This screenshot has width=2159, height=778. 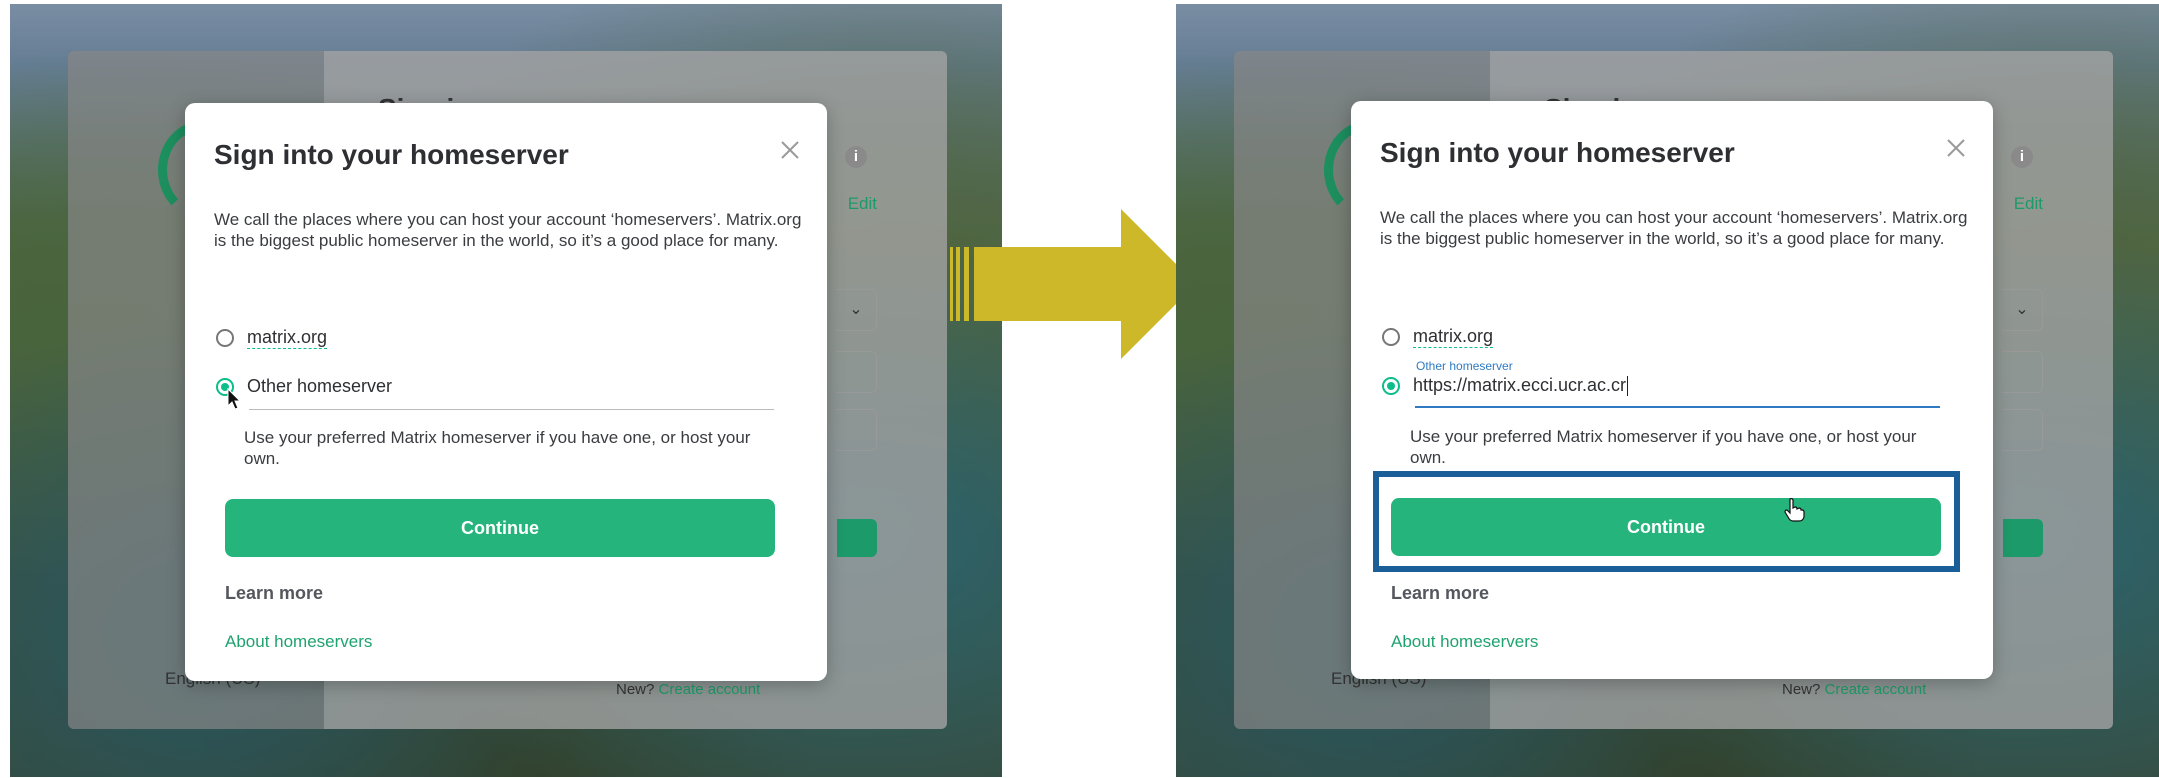 What do you see at coordinates (1628, 385) in the screenshot?
I see `text-caret` at bounding box center [1628, 385].